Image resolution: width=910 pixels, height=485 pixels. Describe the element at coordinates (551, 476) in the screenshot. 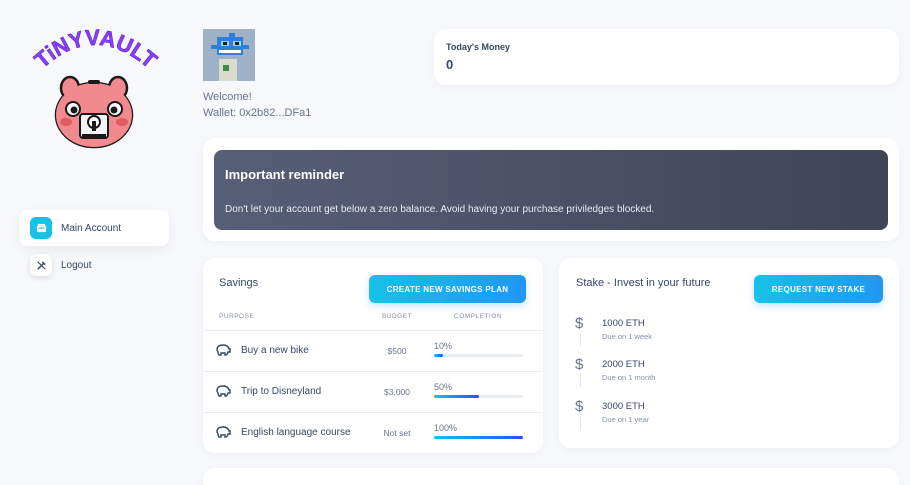

I see `bottom-card` at that location.